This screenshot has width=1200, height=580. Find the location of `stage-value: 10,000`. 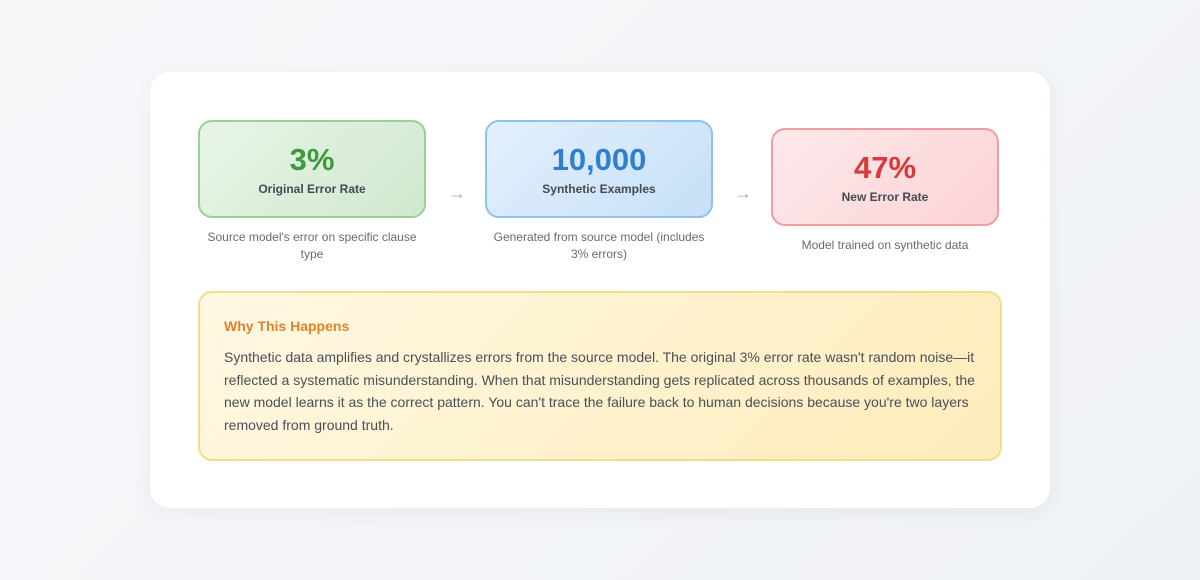

stage-value: 10,000 is located at coordinates (599, 159).